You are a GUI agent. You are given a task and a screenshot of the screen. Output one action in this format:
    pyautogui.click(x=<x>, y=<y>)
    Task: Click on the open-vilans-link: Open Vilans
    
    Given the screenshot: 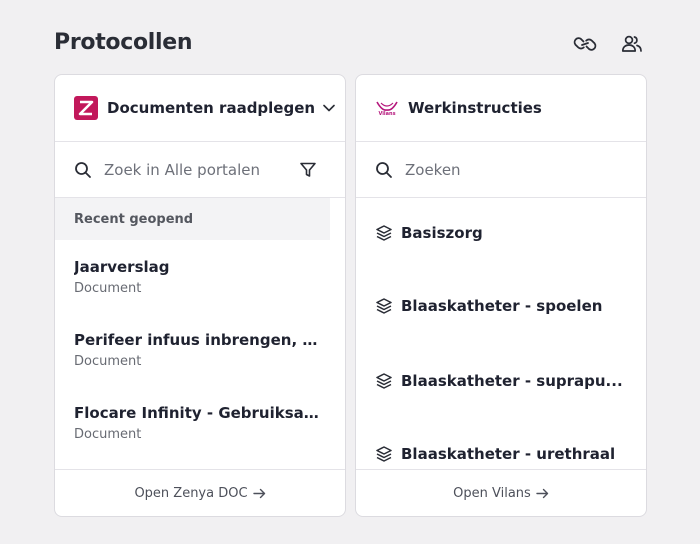 What is the action you would take?
    pyautogui.click(x=501, y=492)
    